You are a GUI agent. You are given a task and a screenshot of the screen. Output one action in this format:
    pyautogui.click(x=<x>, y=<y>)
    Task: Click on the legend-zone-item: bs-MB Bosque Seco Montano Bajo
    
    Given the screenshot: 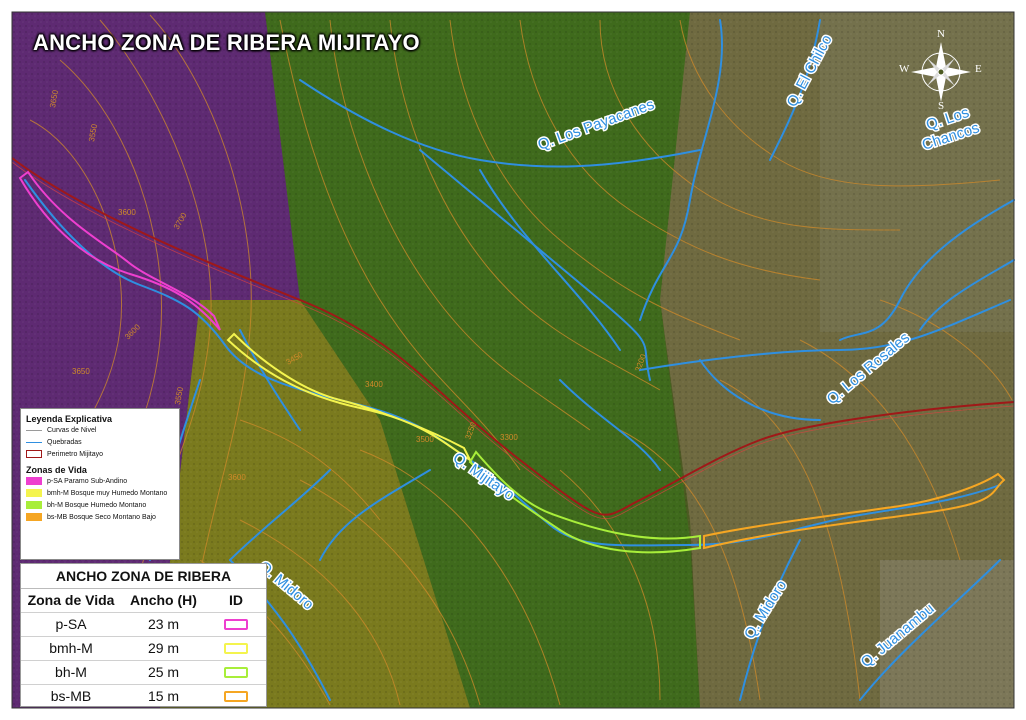 What is the action you would take?
    pyautogui.click(x=102, y=517)
    